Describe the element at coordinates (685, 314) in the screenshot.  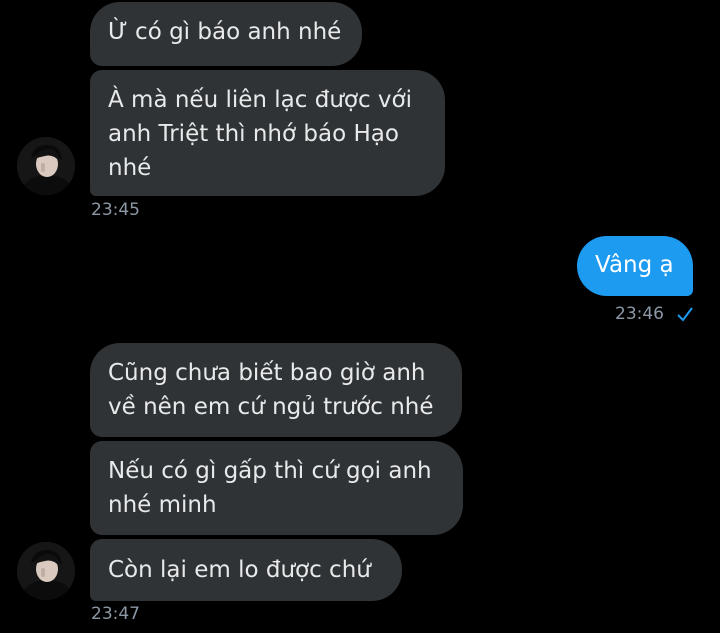
I see `check-icon` at that location.